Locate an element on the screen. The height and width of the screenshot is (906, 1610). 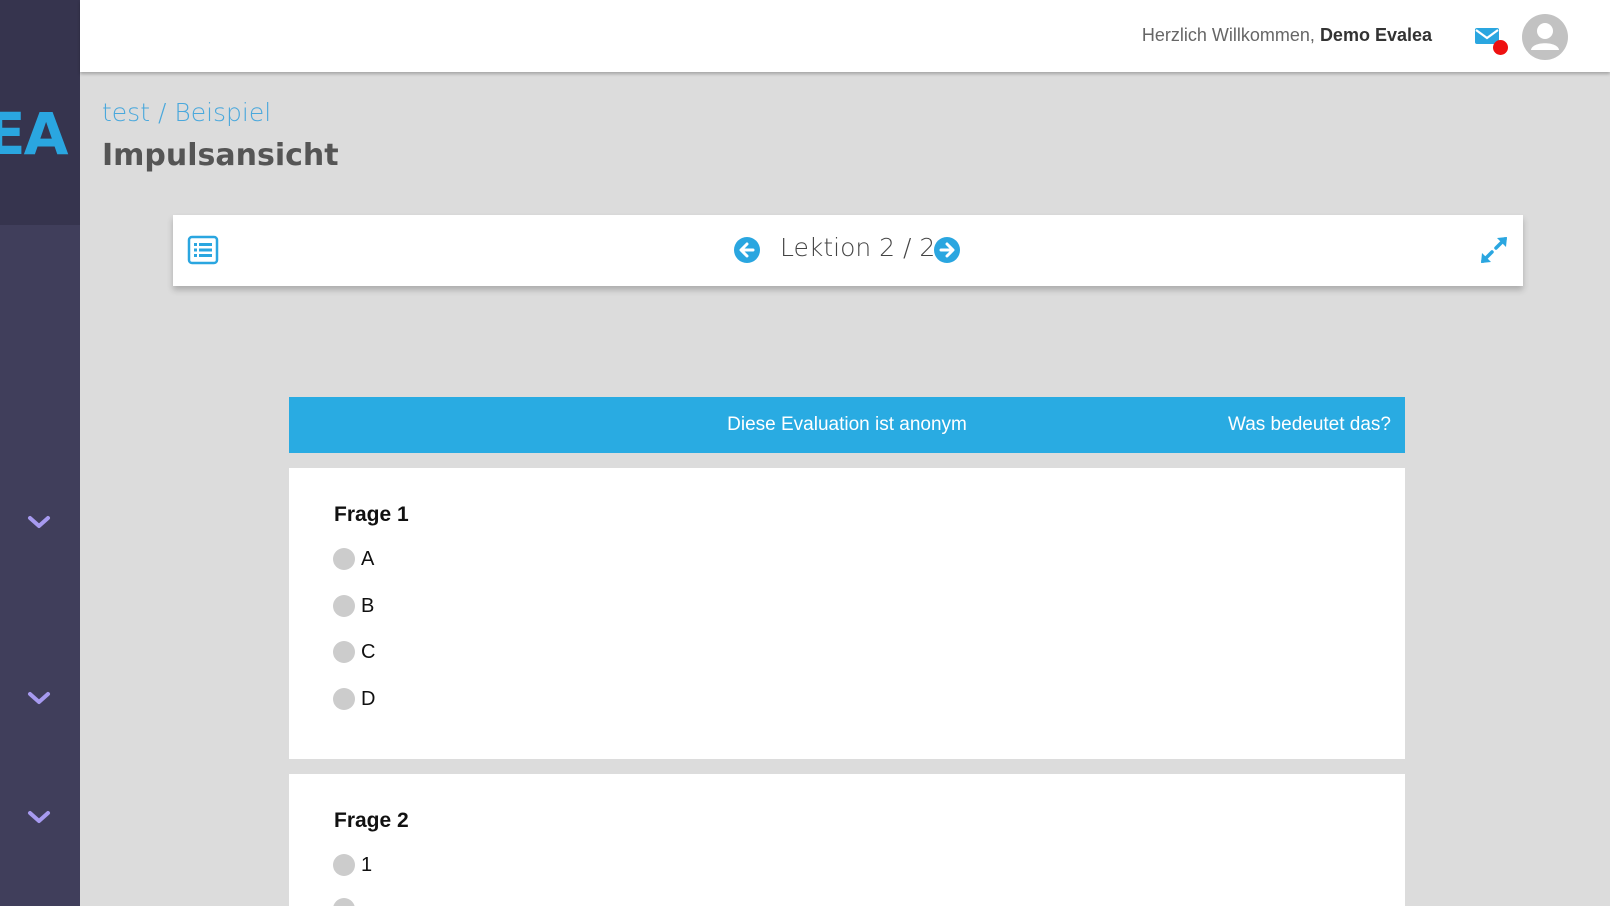
previous-lesson-arrow-icon is located at coordinates (747, 250).